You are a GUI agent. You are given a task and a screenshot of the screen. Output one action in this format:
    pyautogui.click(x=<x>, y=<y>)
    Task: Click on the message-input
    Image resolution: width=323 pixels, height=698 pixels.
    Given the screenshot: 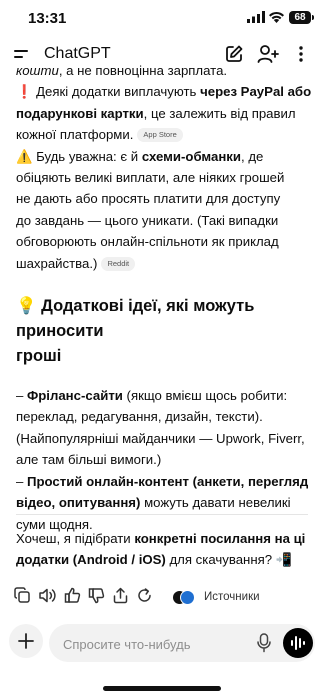 What is the action you would take?
    pyautogui.click(x=153, y=644)
    